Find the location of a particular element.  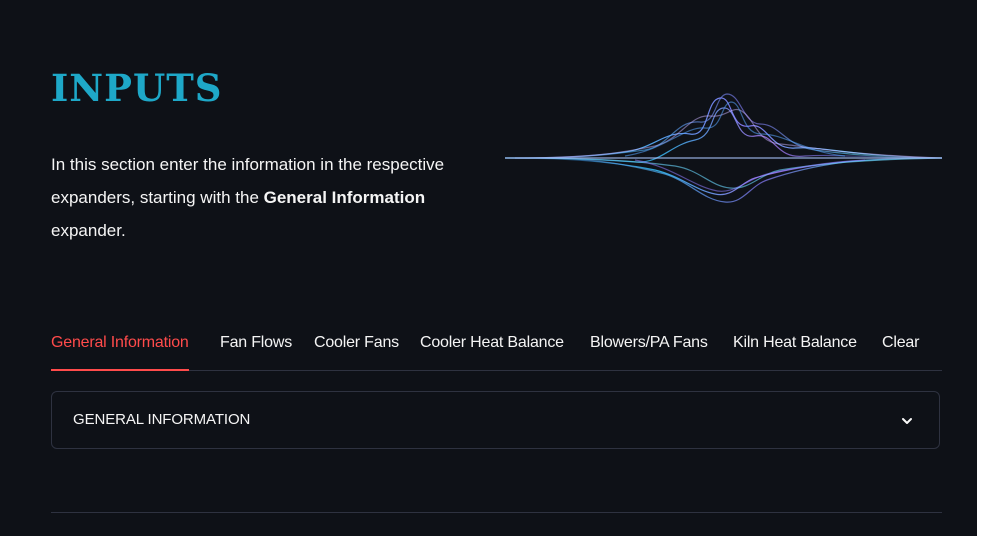

wave-strands is located at coordinates (723, 148).